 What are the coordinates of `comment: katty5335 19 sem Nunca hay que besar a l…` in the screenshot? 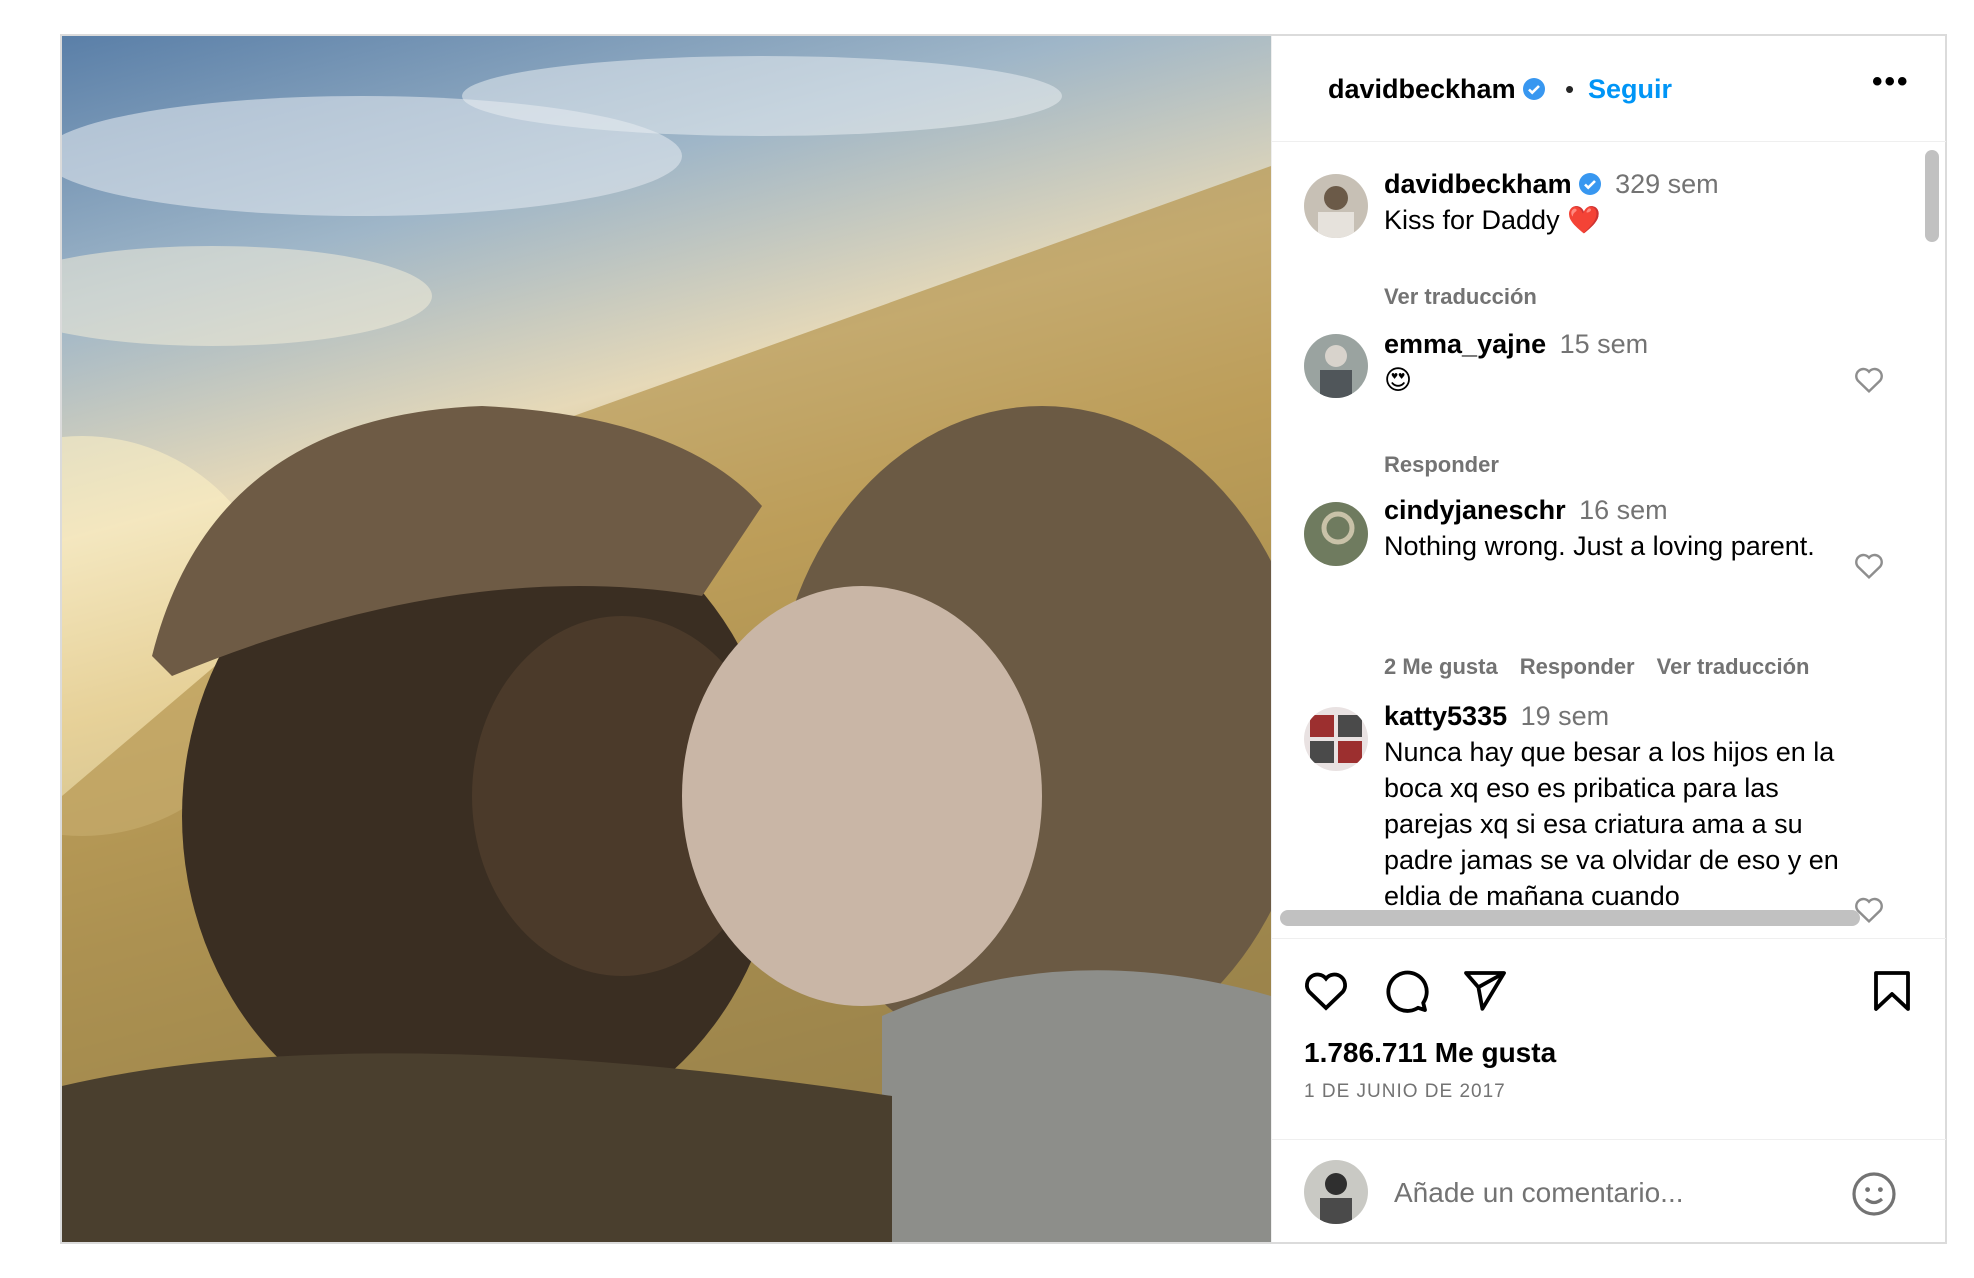 It's located at (1624, 806).